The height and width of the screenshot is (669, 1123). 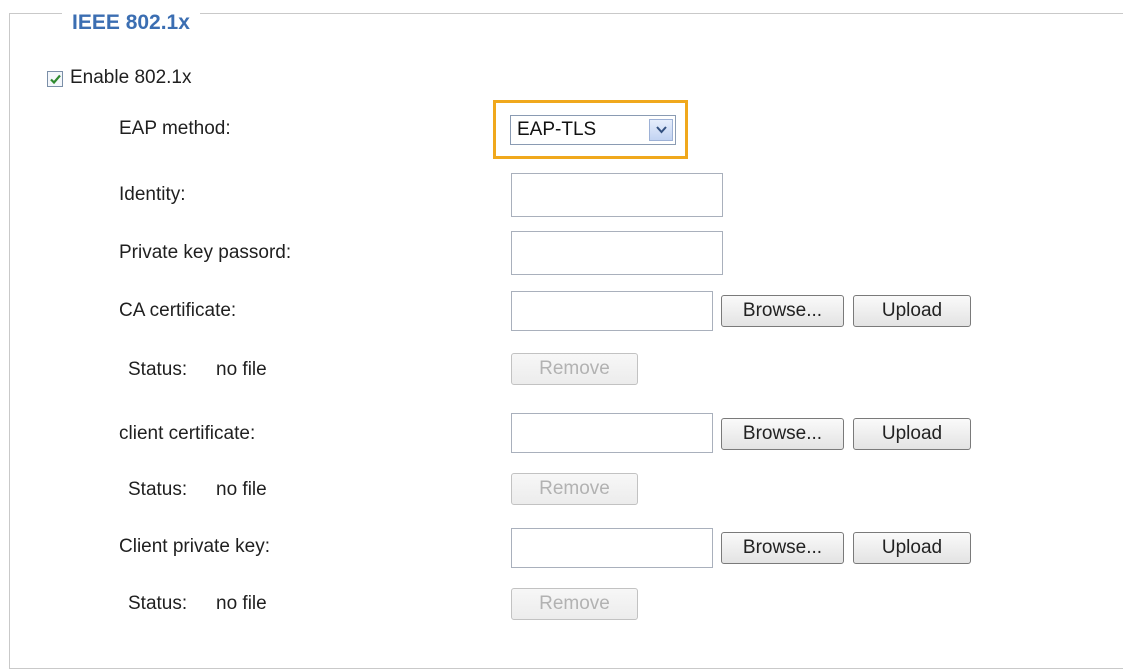 I want to click on chevron-down-icon, so click(x=661, y=130).